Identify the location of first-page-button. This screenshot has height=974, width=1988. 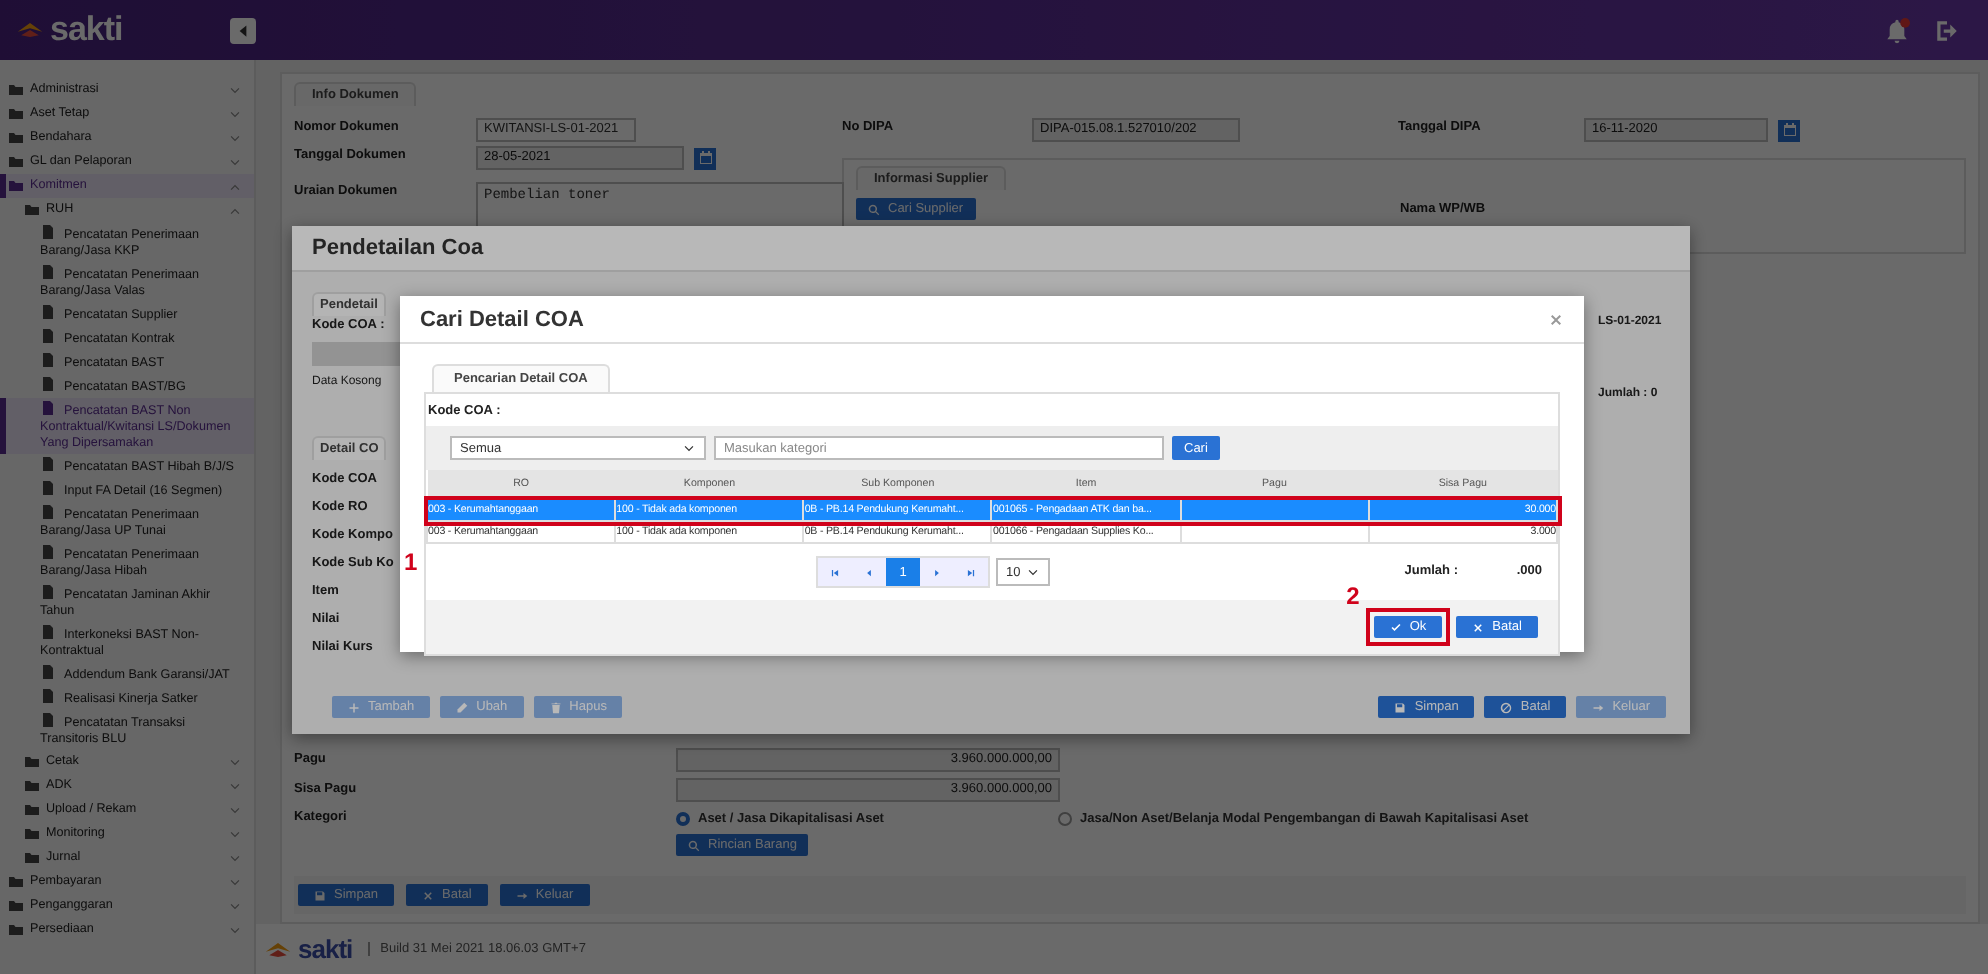
(835, 572).